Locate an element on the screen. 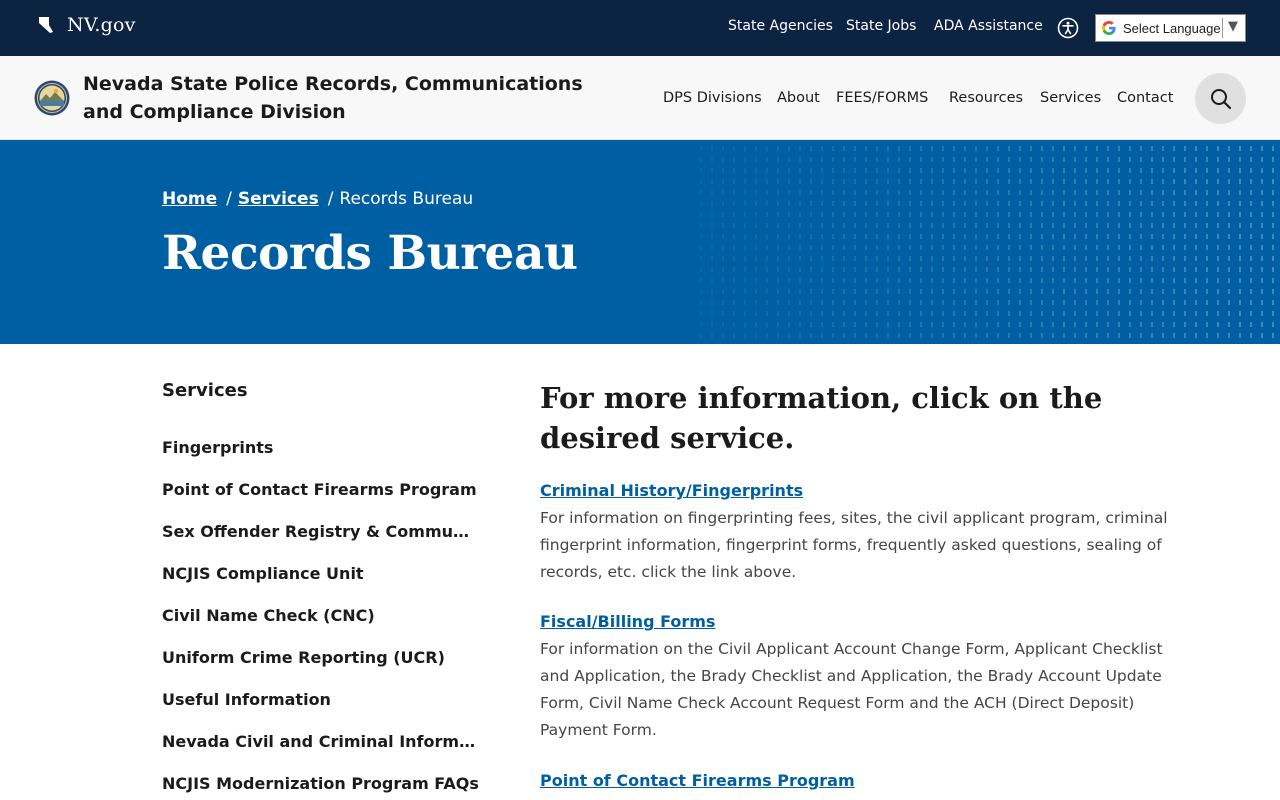 This screenshot has width=1280, height=800. state-jobs-link: State Jobs is located at coordinates (881, 26).